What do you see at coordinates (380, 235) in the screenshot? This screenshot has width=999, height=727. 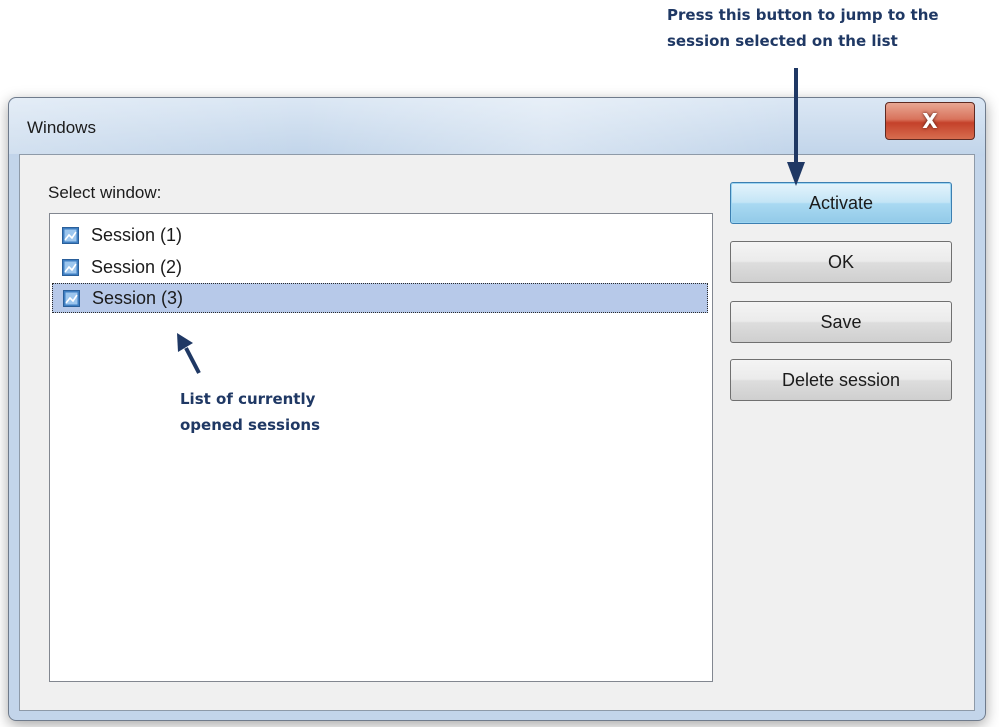 I see `list-item-session-1: Session (1)` at bounding box center [380, 235].